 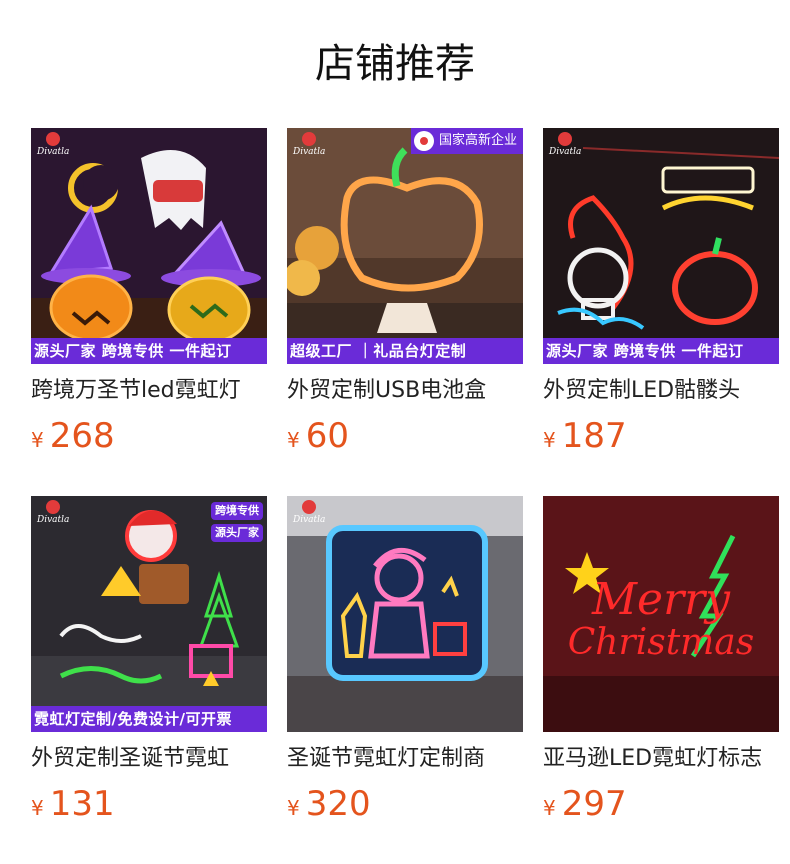 What do you see at coordinates (149, 614) in the screenshot?
I see `santa-neon-image: Divatla 跨境专供 源头厂家 霓虹灯定制/免费设计/可开票` at bounding box center [149, 614].